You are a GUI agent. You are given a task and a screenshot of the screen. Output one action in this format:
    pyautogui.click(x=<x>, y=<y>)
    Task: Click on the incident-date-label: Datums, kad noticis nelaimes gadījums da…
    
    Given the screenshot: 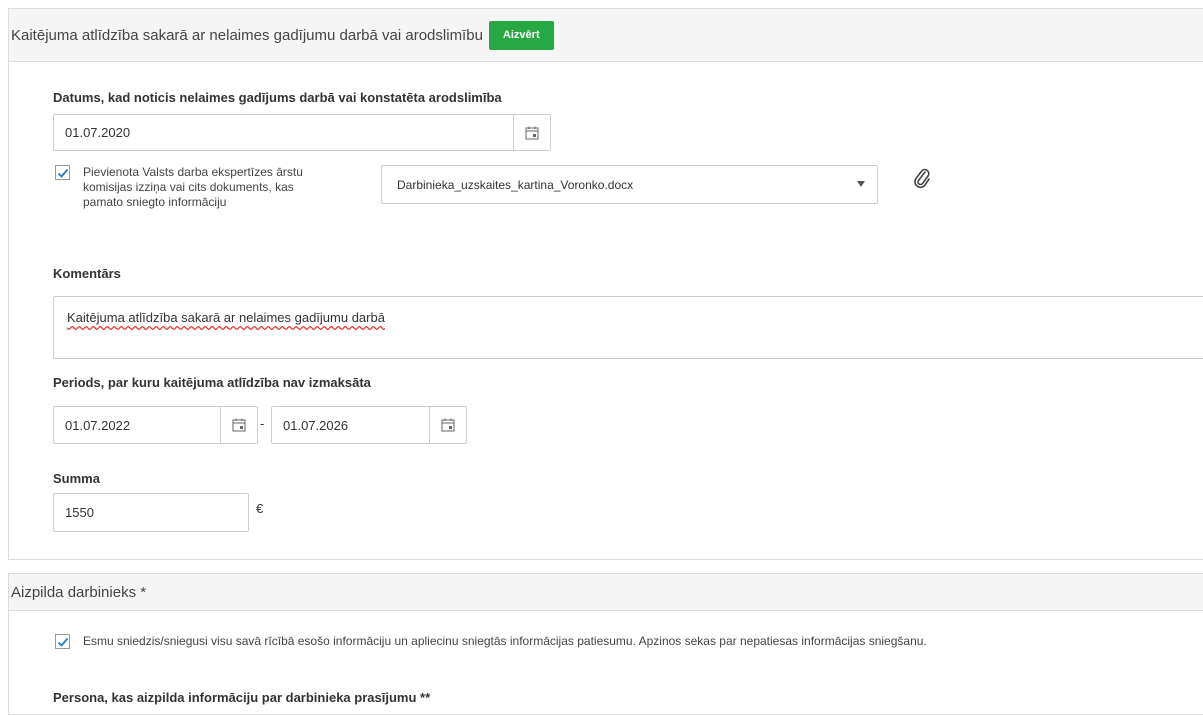 What is the action you would take?
    pyautogui.click(x=277, y=97)
    